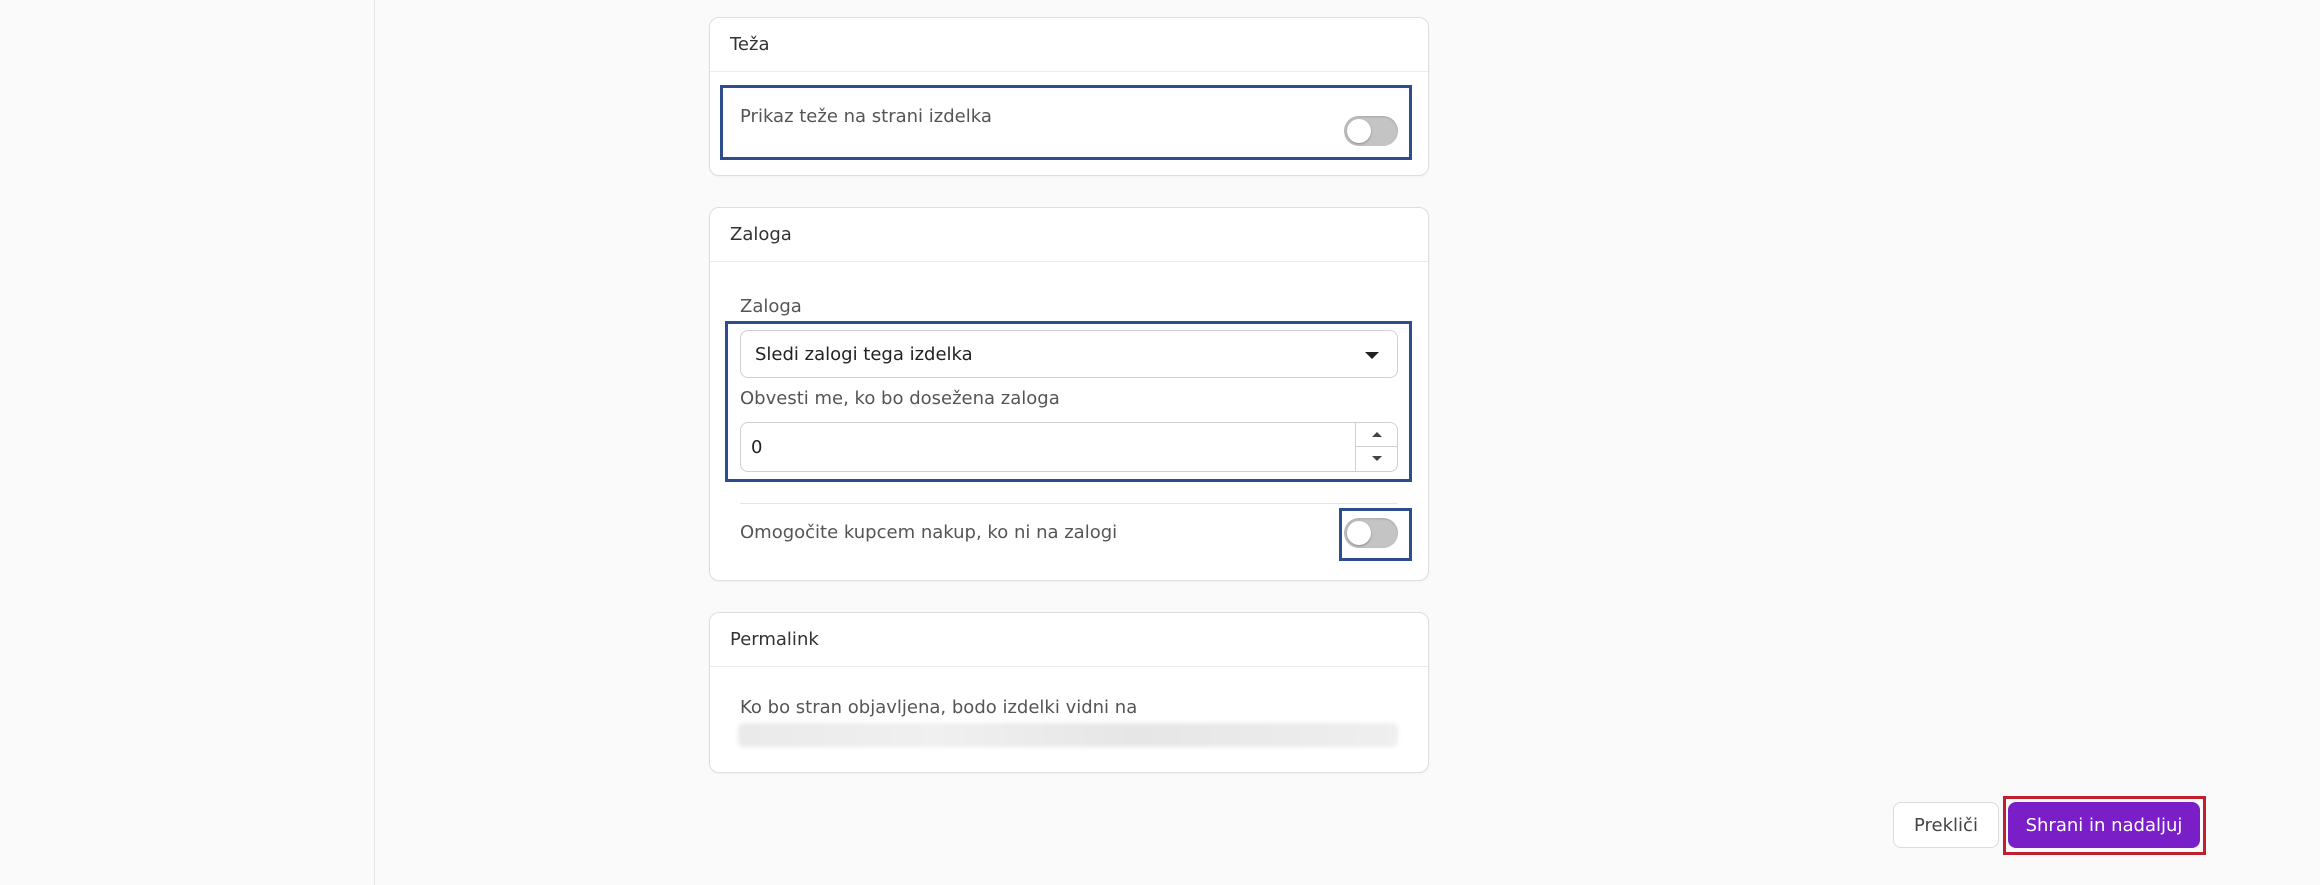  Describe the element at coordinates (771, 306) in the screenshot. I see `stock-field-label: Zaloga` at that location.